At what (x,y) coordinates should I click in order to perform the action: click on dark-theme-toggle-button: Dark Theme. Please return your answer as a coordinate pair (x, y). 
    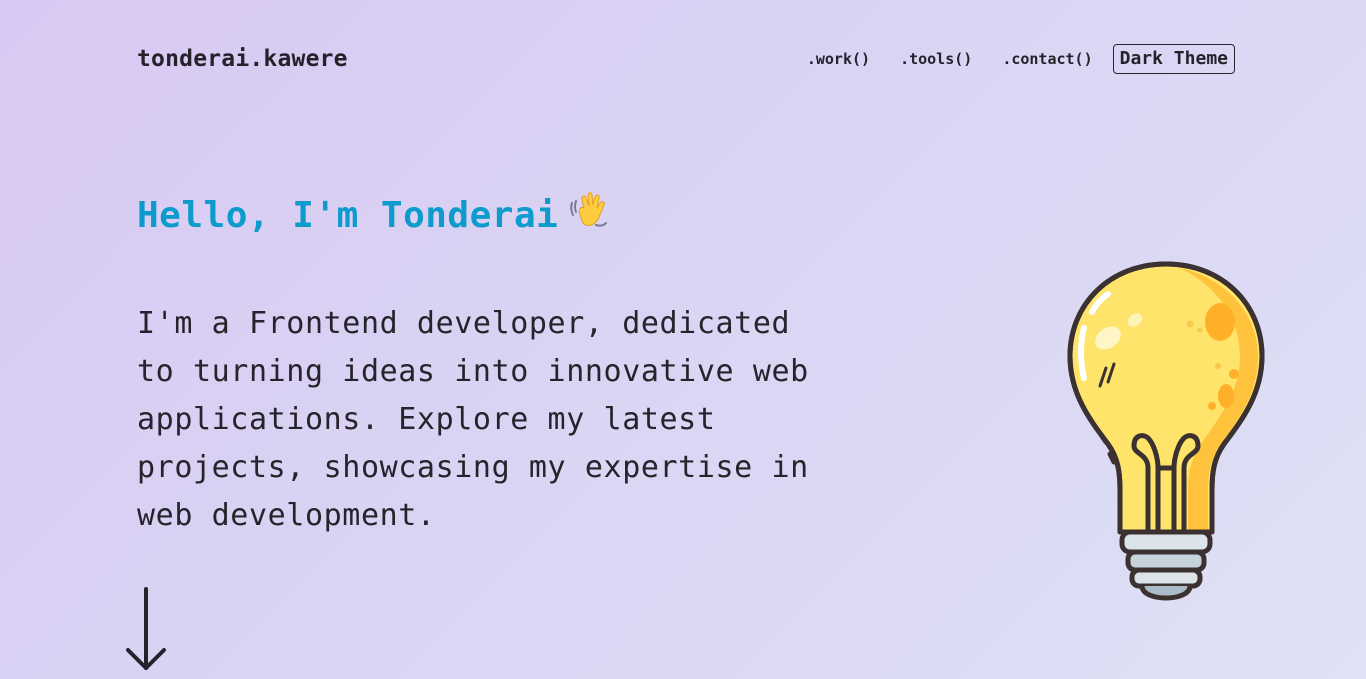
    Looking at the image, I should click on (1173, 59).